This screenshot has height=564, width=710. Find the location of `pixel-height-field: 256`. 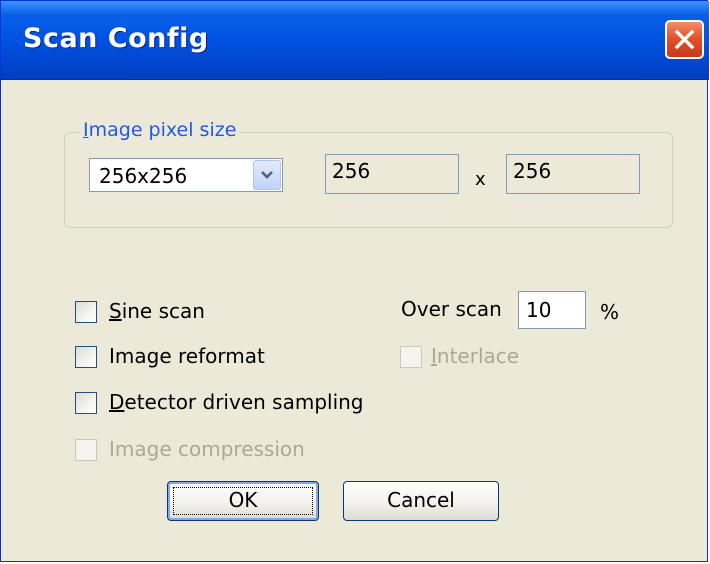

pixel-height-field: 256 is located at coordinates (573, 174).